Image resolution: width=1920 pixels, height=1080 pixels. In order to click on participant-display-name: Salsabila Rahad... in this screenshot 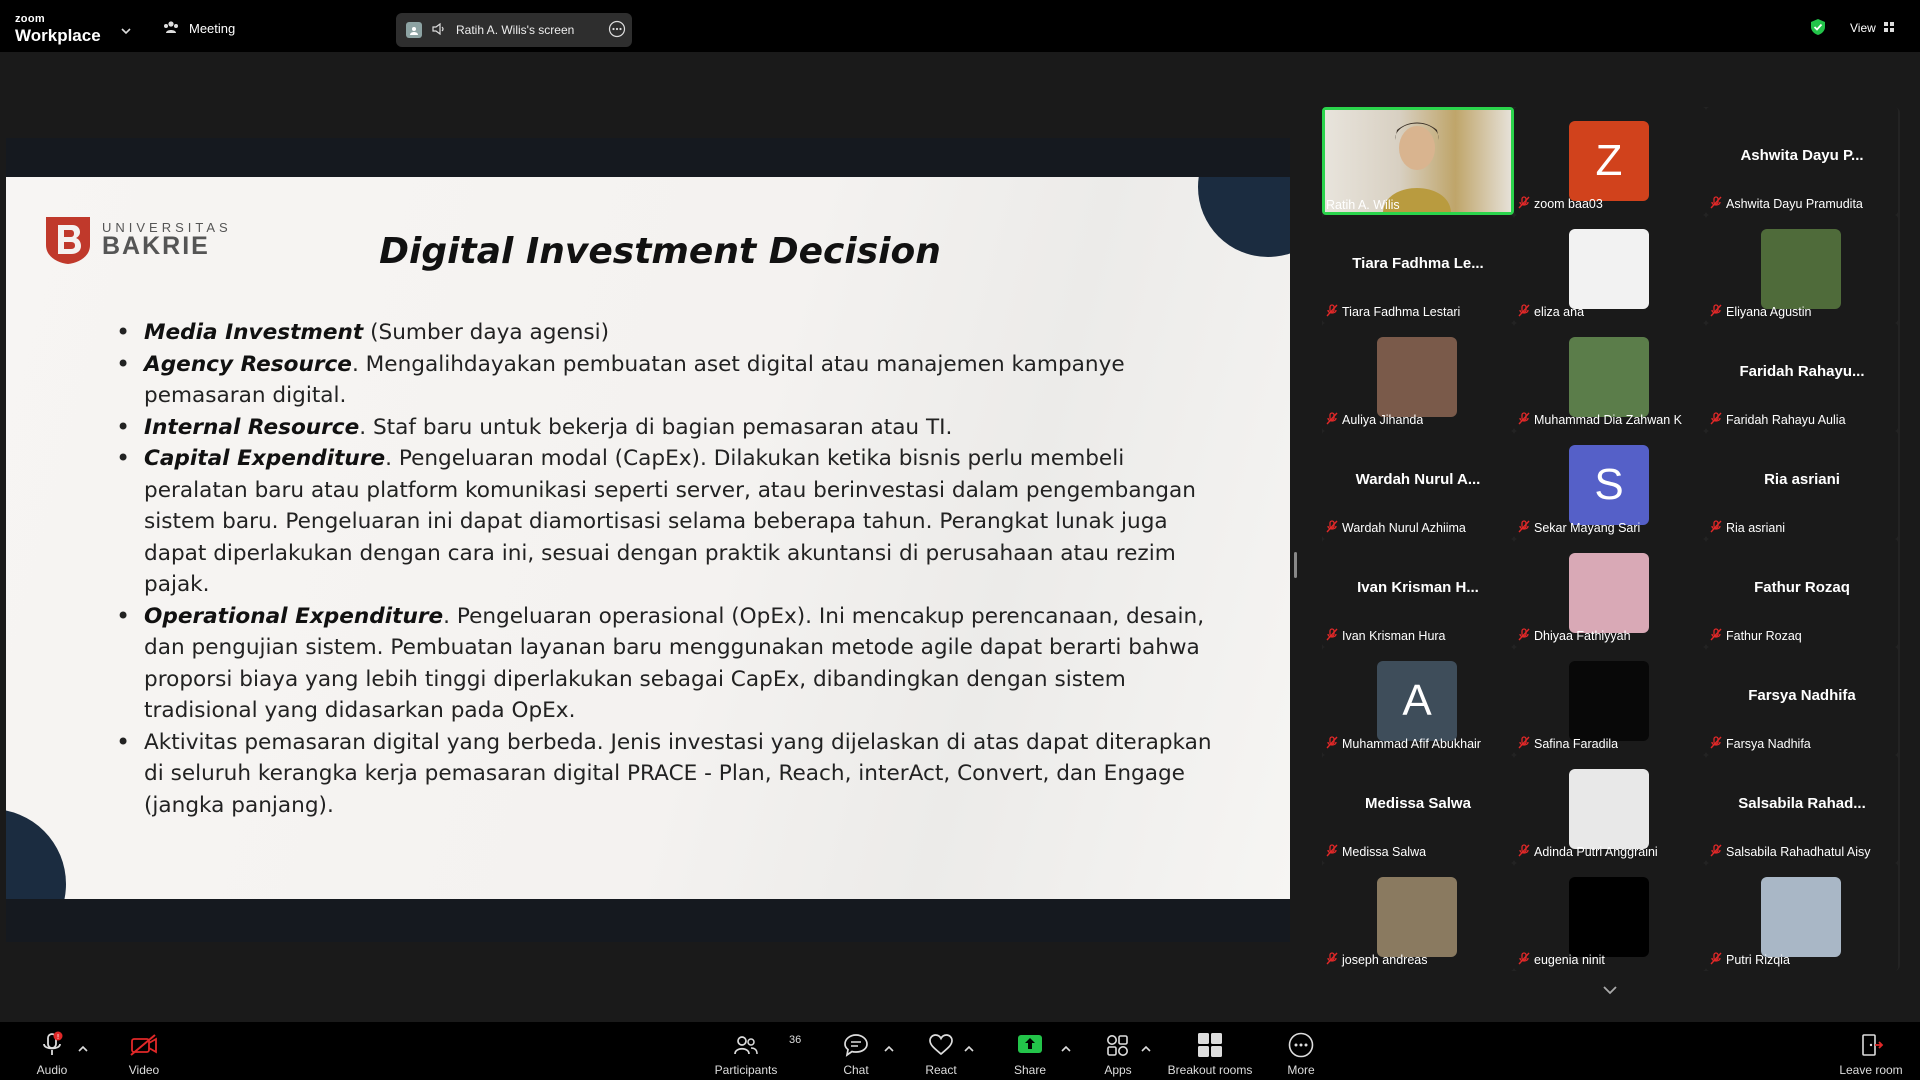, I will do `click(1802, 803)`.